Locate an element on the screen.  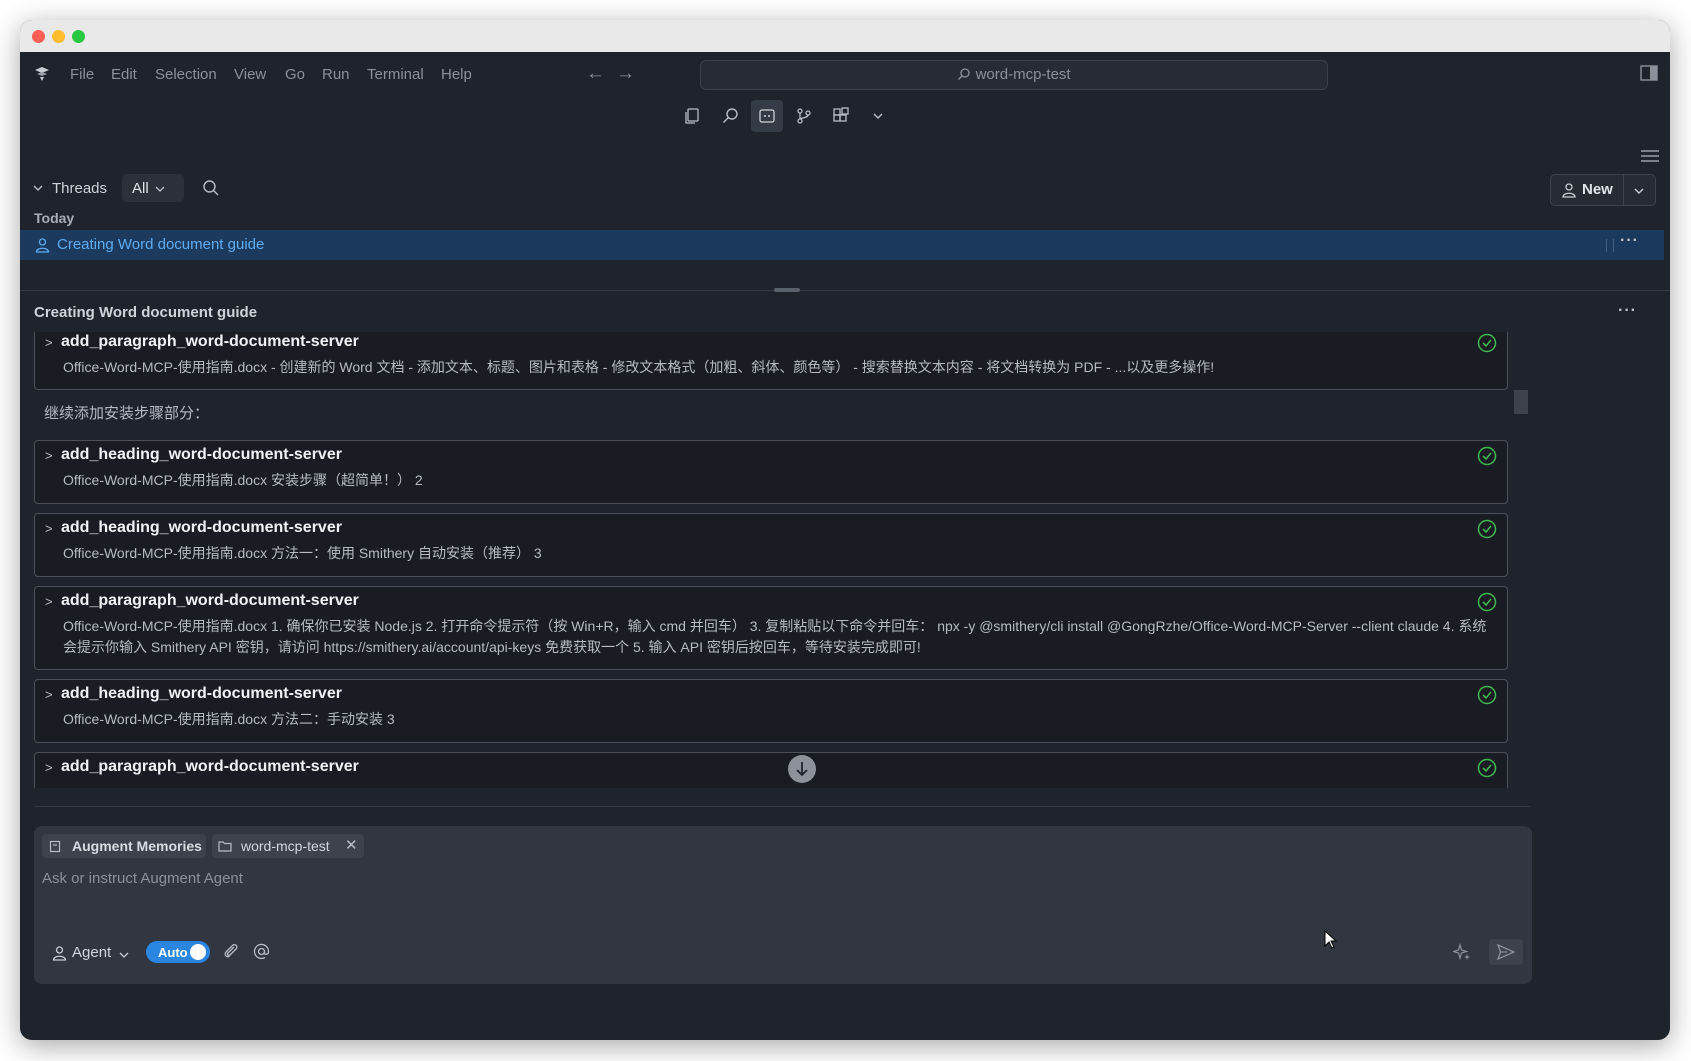
menu-file: File is located at coordinates (82, 74).